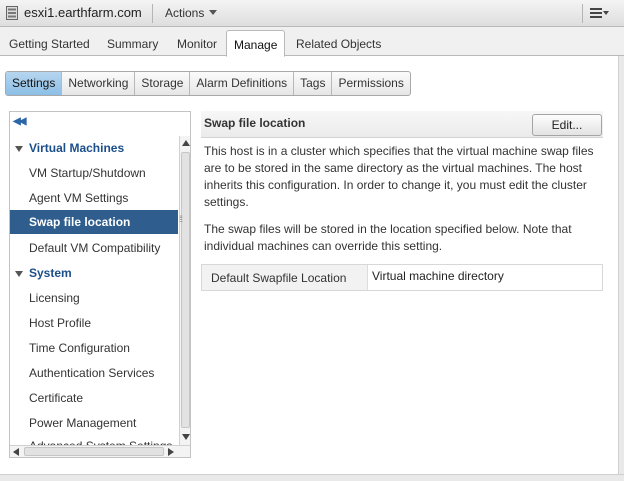  What do you see at coordinates (242, 83) in the screenshot?
I see `subtab-alarm-definitions: Alarm Definitions` at bounding box center [242, 83].